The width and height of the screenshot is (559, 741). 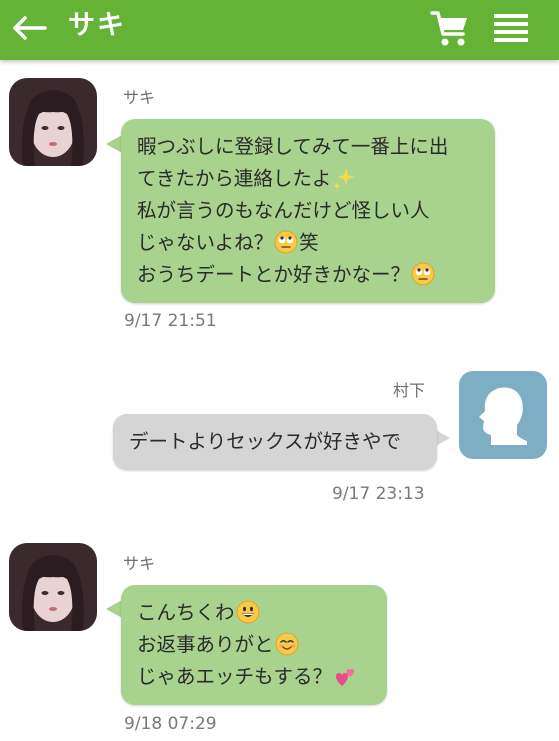 I want to click on message-bubble: デートよりセックスが好きやで, so click(x=275, y=442).